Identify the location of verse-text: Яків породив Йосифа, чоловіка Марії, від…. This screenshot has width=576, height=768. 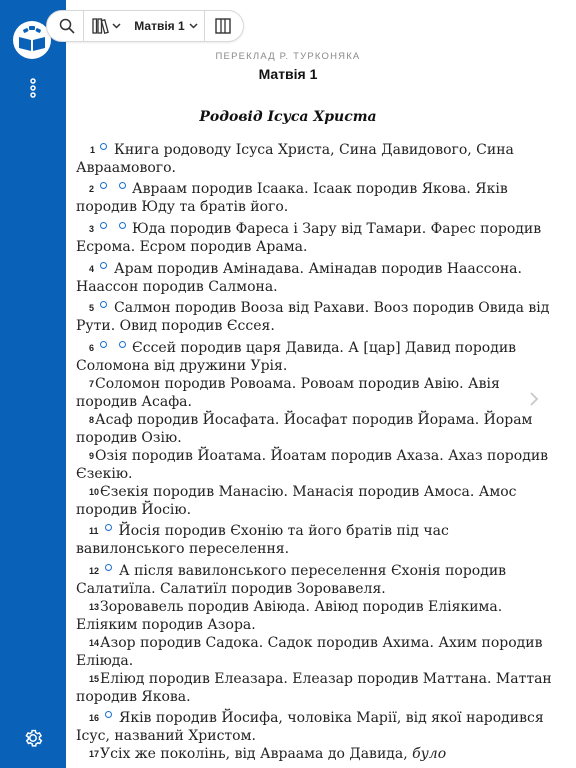
(331, 718).